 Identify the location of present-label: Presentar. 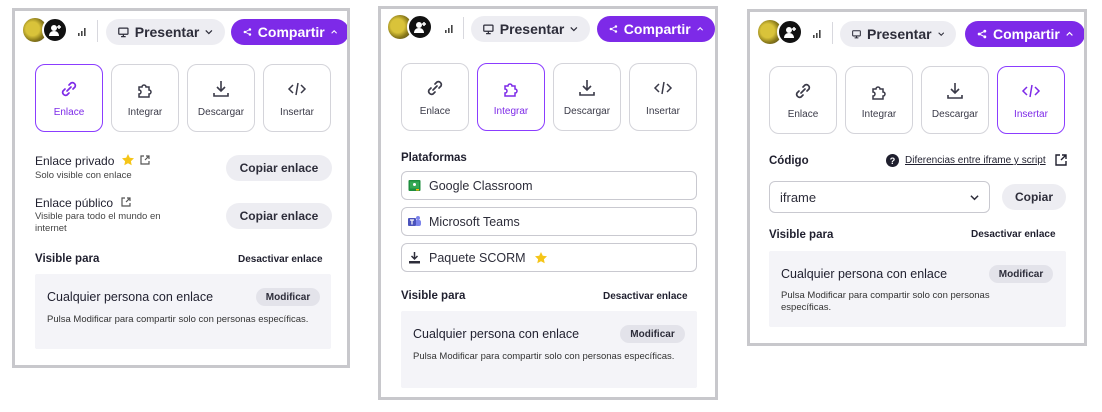
(167, 32).